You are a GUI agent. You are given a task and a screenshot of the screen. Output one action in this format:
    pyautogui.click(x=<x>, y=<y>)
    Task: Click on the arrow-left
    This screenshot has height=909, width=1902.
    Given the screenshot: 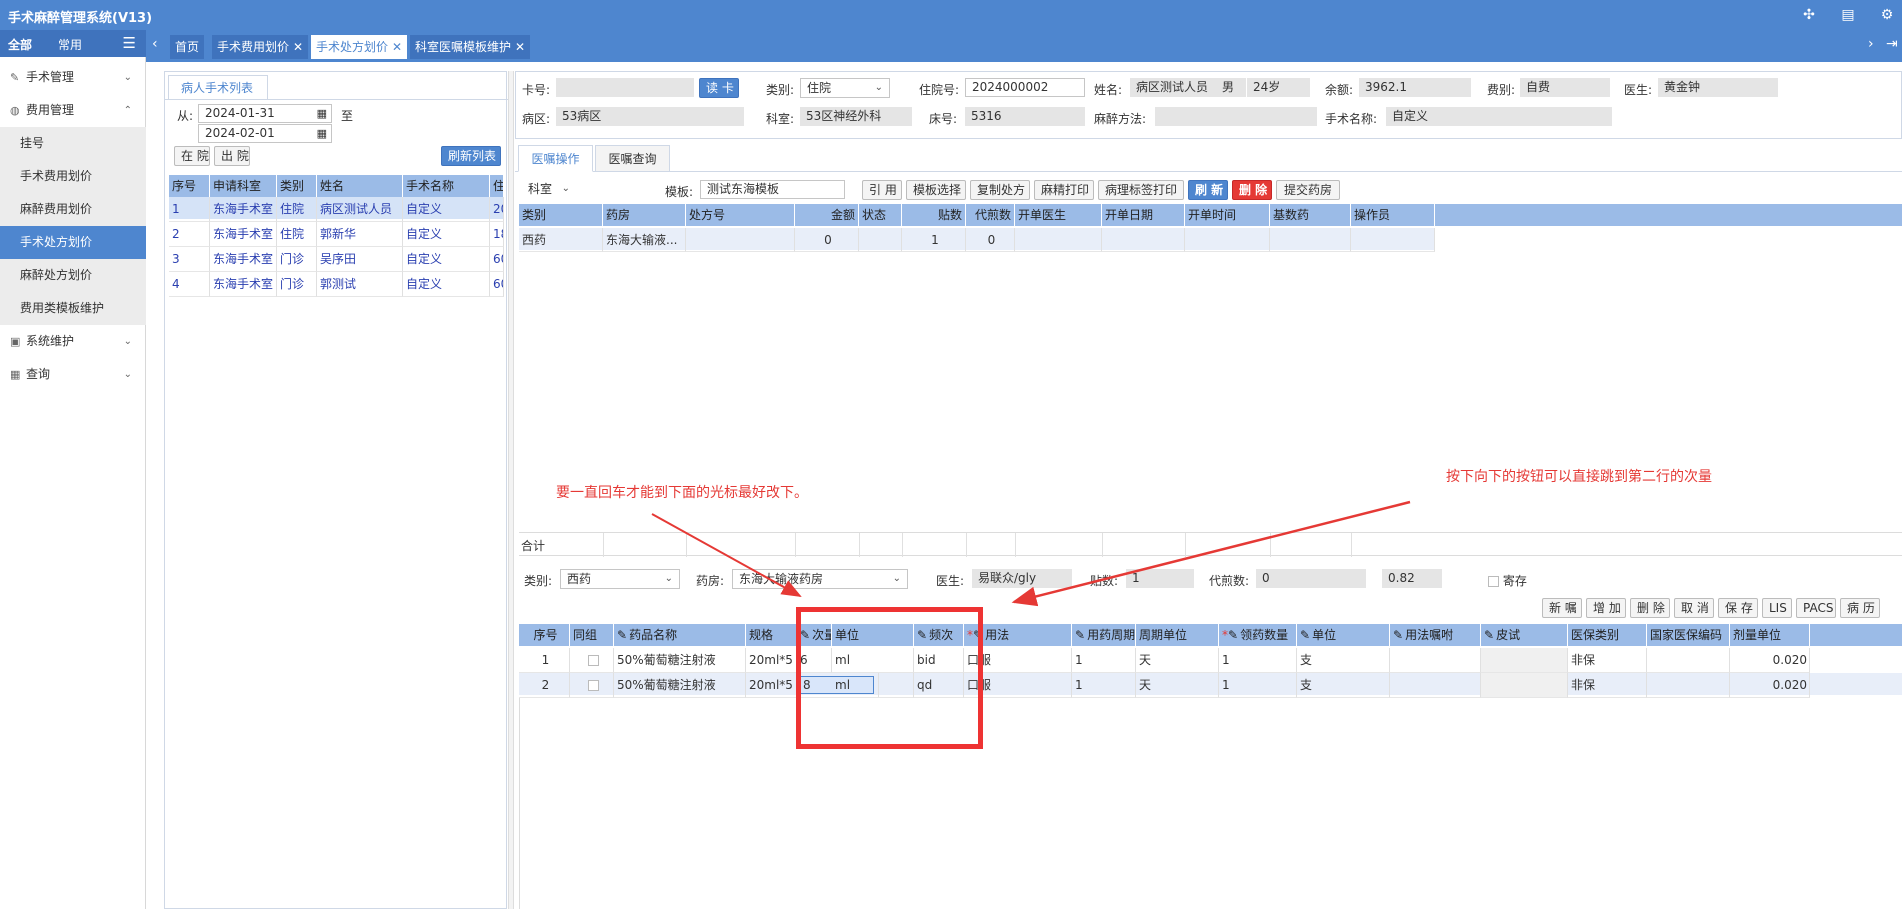 What is the action you would take?
    pyautogui.click(x=726, y=555)
    